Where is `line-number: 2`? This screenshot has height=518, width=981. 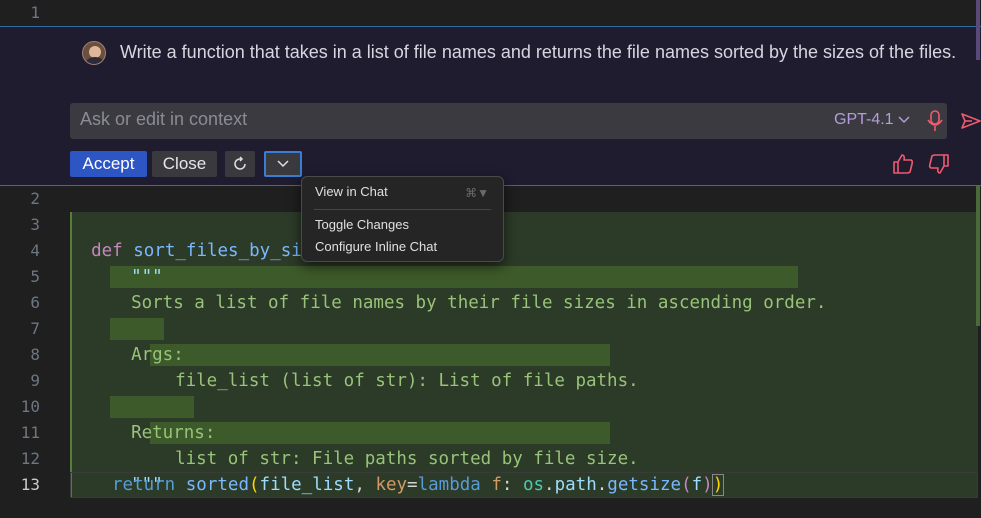 line-number: 2 is located at coordinates (35, 198).